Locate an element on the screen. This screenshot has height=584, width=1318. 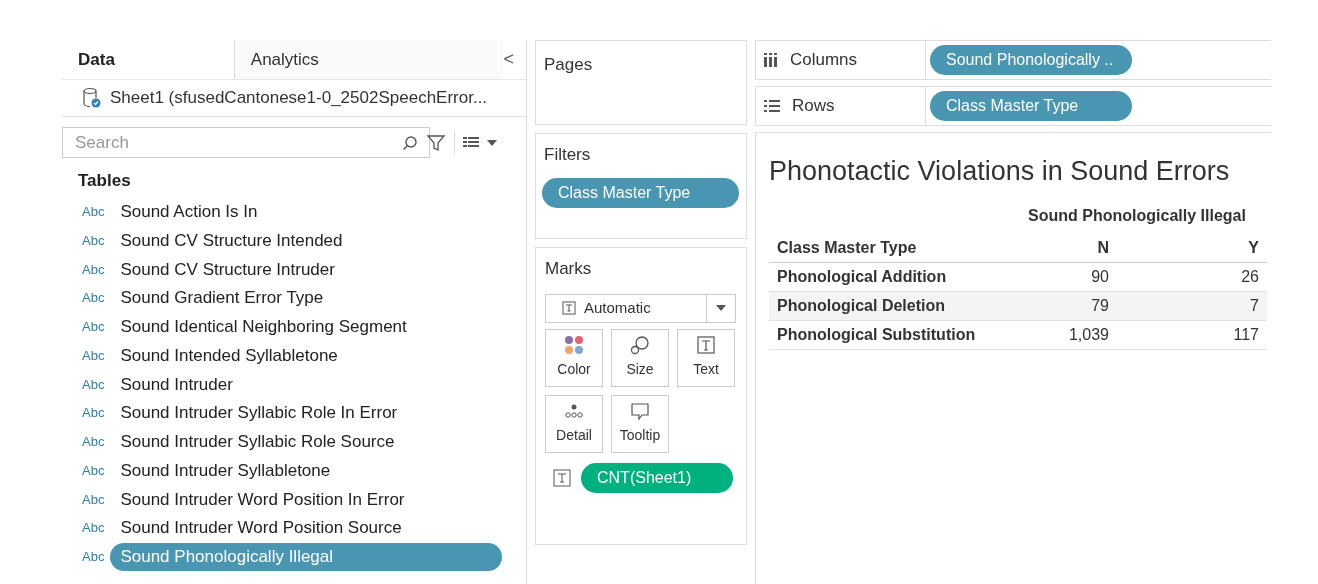
database-icon is located at coordinates (92, 98).